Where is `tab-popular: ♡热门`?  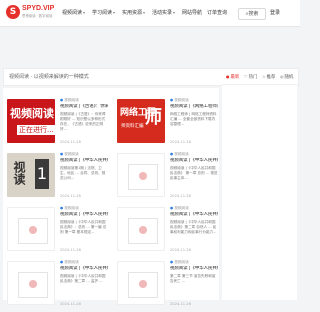 tab-popular: ♡热门 is located at coordinates (250, 77).